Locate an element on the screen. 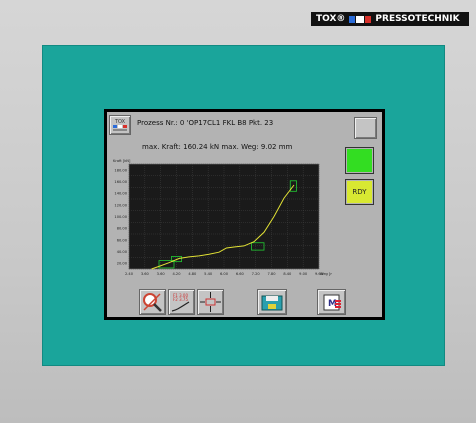 The height and width of the screenshot is (423, 476). tox-logo-icon: TOX is located at coordinates (120, 125).